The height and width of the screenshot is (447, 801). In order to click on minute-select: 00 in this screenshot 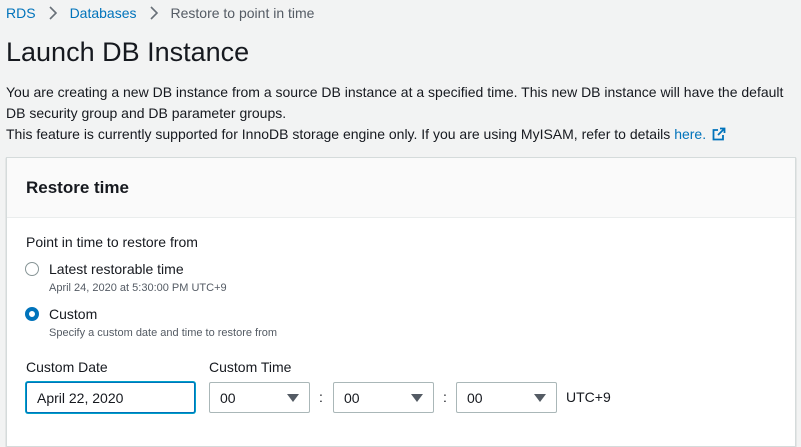, I will do `click(383, 397)`.